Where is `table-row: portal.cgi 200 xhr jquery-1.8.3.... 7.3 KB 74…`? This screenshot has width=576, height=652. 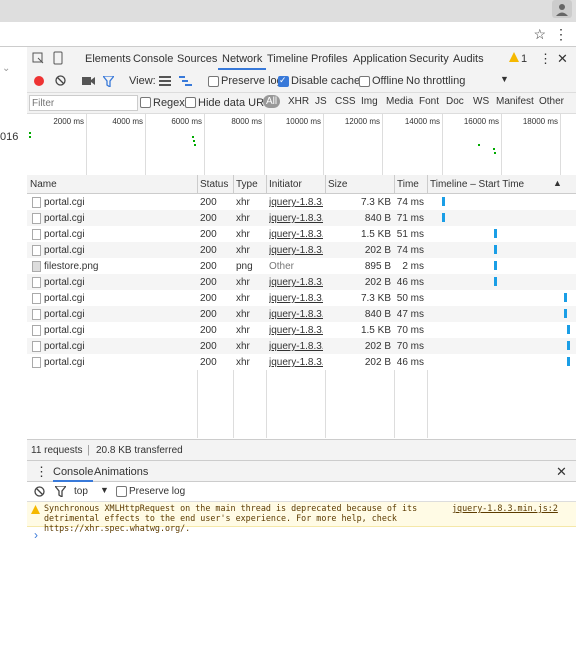 table-row: portal.cgi 200 xhr jquery-1.8.3.... 7.3 KB 74… is located at coordinates (301, 202).